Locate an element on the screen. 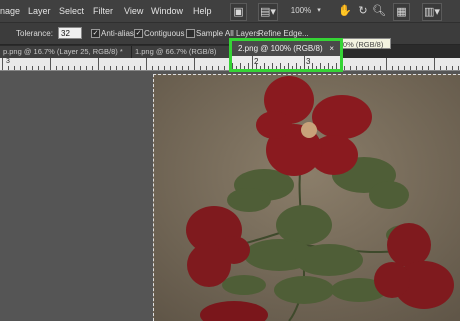 The width and height of the screenshot is (460, 321). menu-image: nage is located at coordinates (10, 11).